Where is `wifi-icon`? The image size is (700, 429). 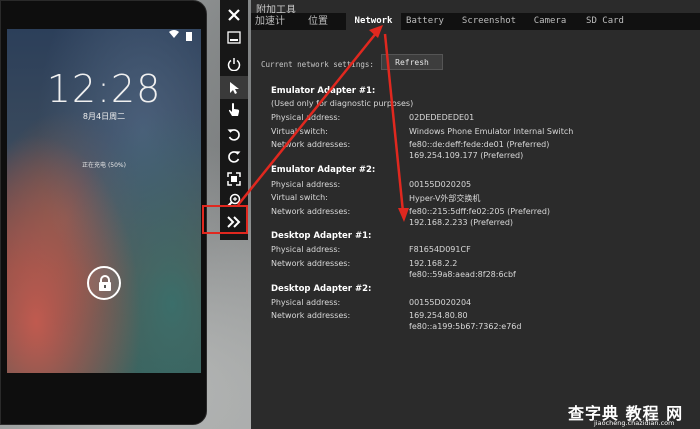
wifi-icon is located at coordinates (174, 36).